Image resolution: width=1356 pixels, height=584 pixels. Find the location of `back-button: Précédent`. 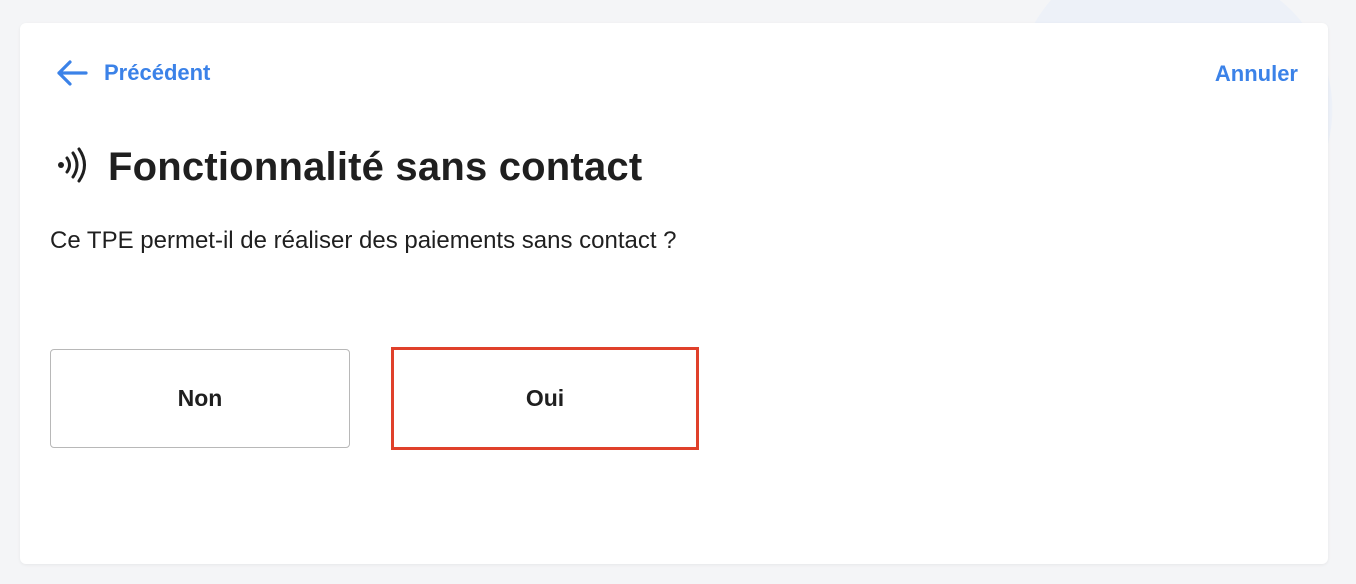

back-button: Précédent is located at coordinates (133, 73).